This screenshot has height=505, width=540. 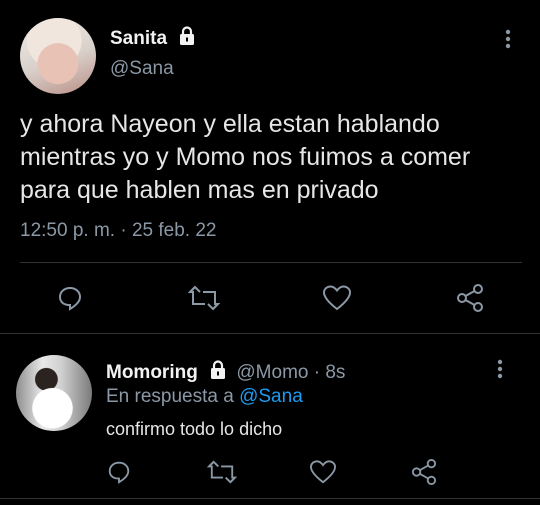 What do you see at coordinates (199, 190) in the screenshot?
I see `tweet-text-line: para que hablen mas en privado` at bounding box center [199, 190].